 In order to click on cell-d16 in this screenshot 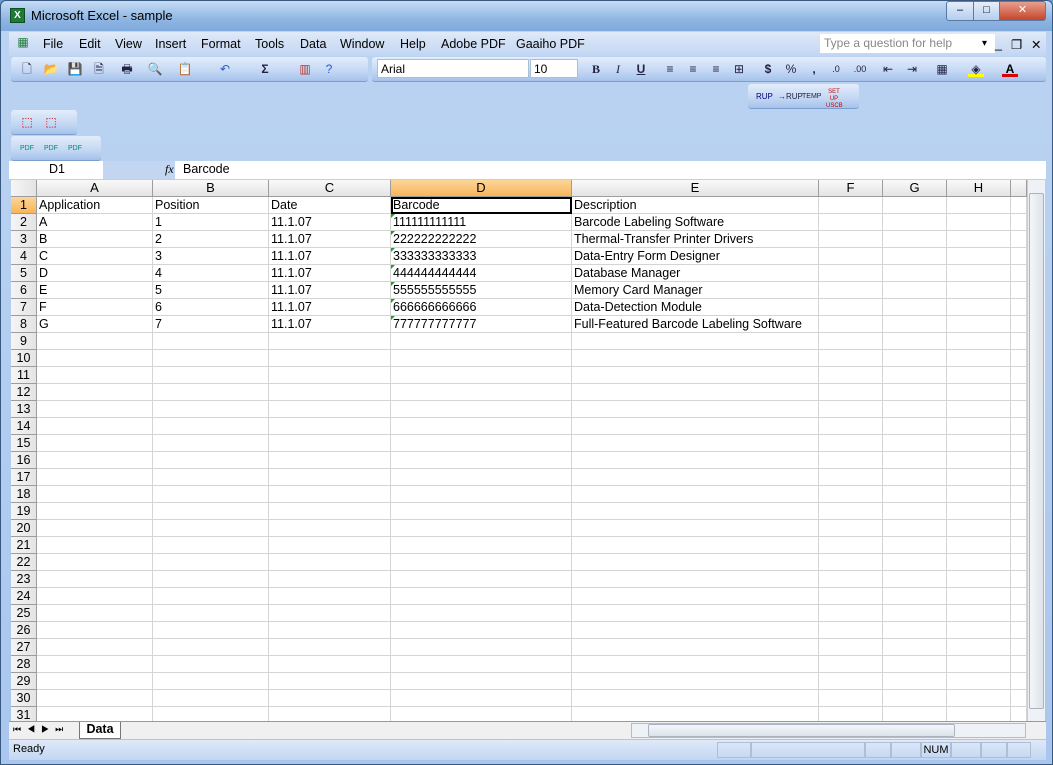, I will do `click(481, 460)`.